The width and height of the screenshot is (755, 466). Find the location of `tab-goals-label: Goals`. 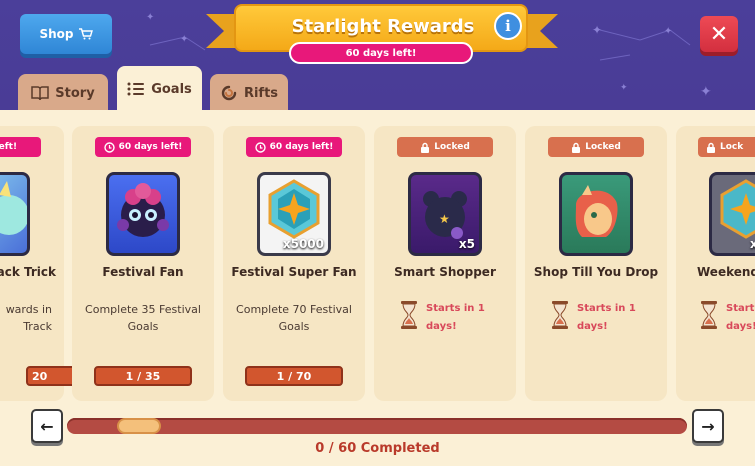

tab-goals-label: Goals is located at coordinates (171, 89).